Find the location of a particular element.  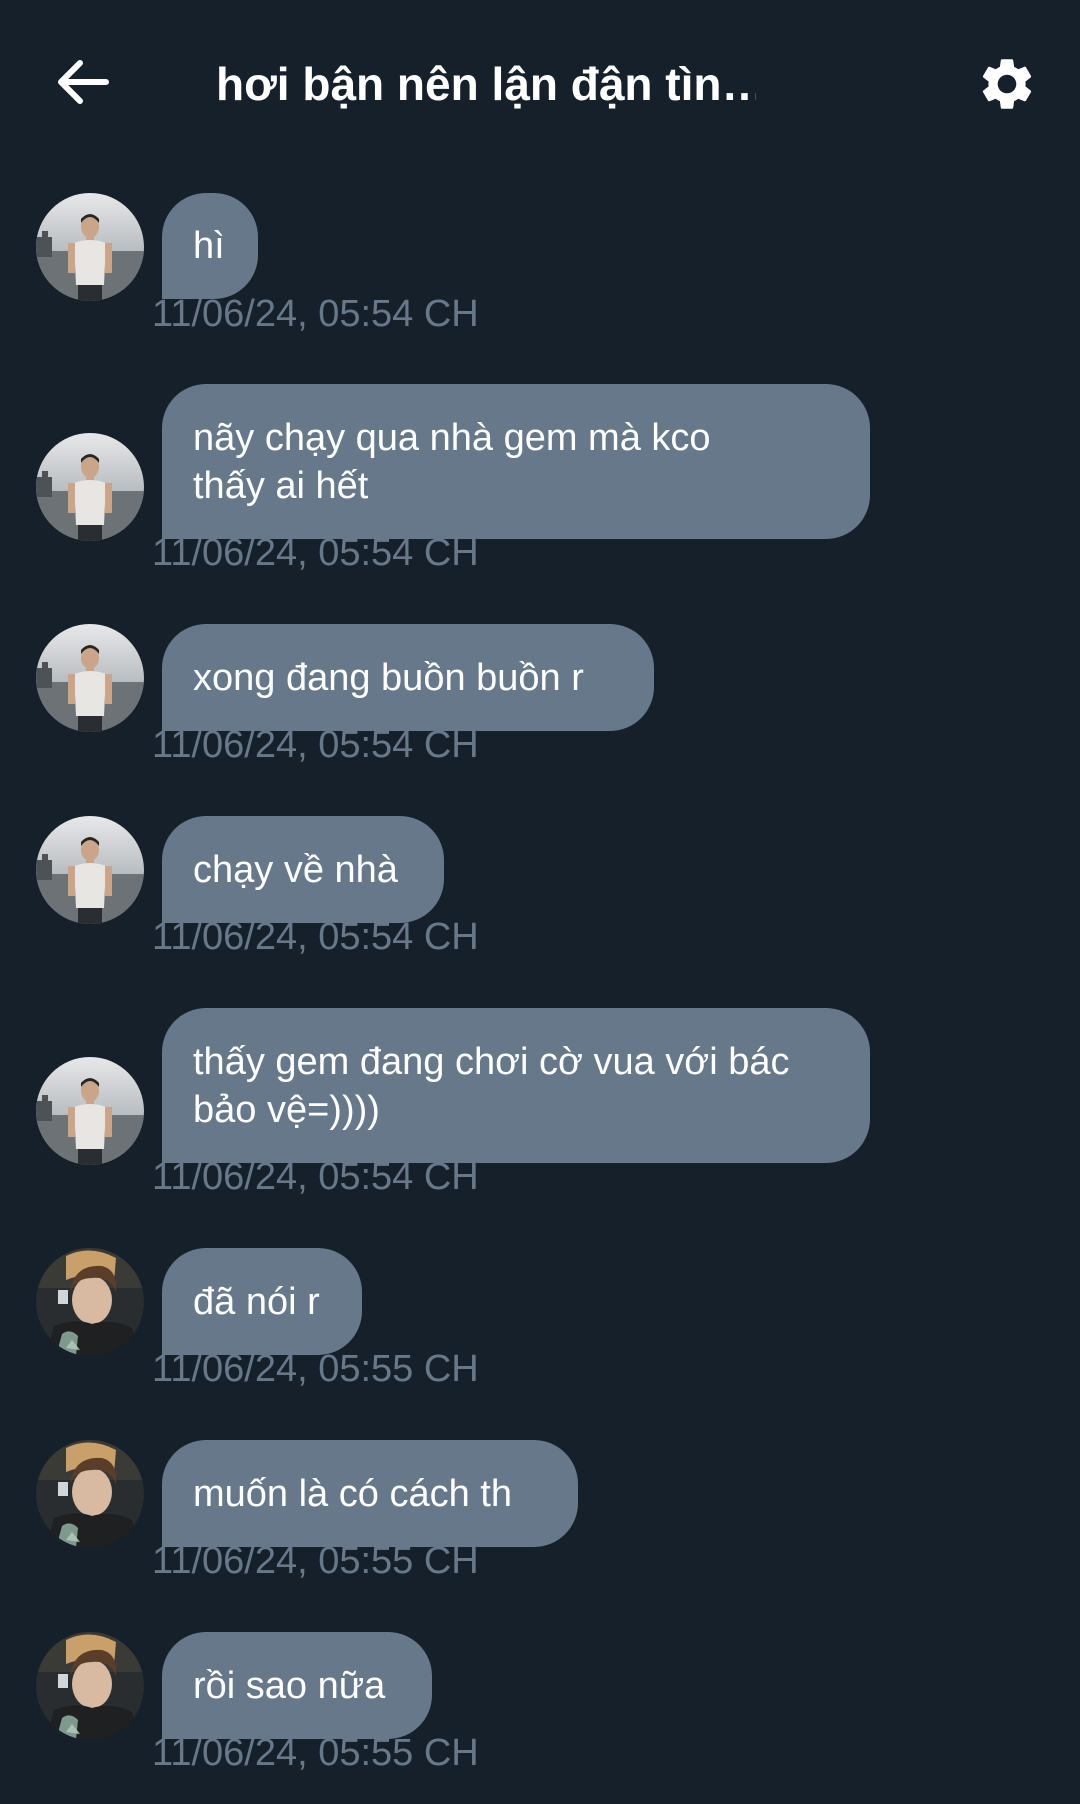

message-text: hì is located at coordinates (209, 246).